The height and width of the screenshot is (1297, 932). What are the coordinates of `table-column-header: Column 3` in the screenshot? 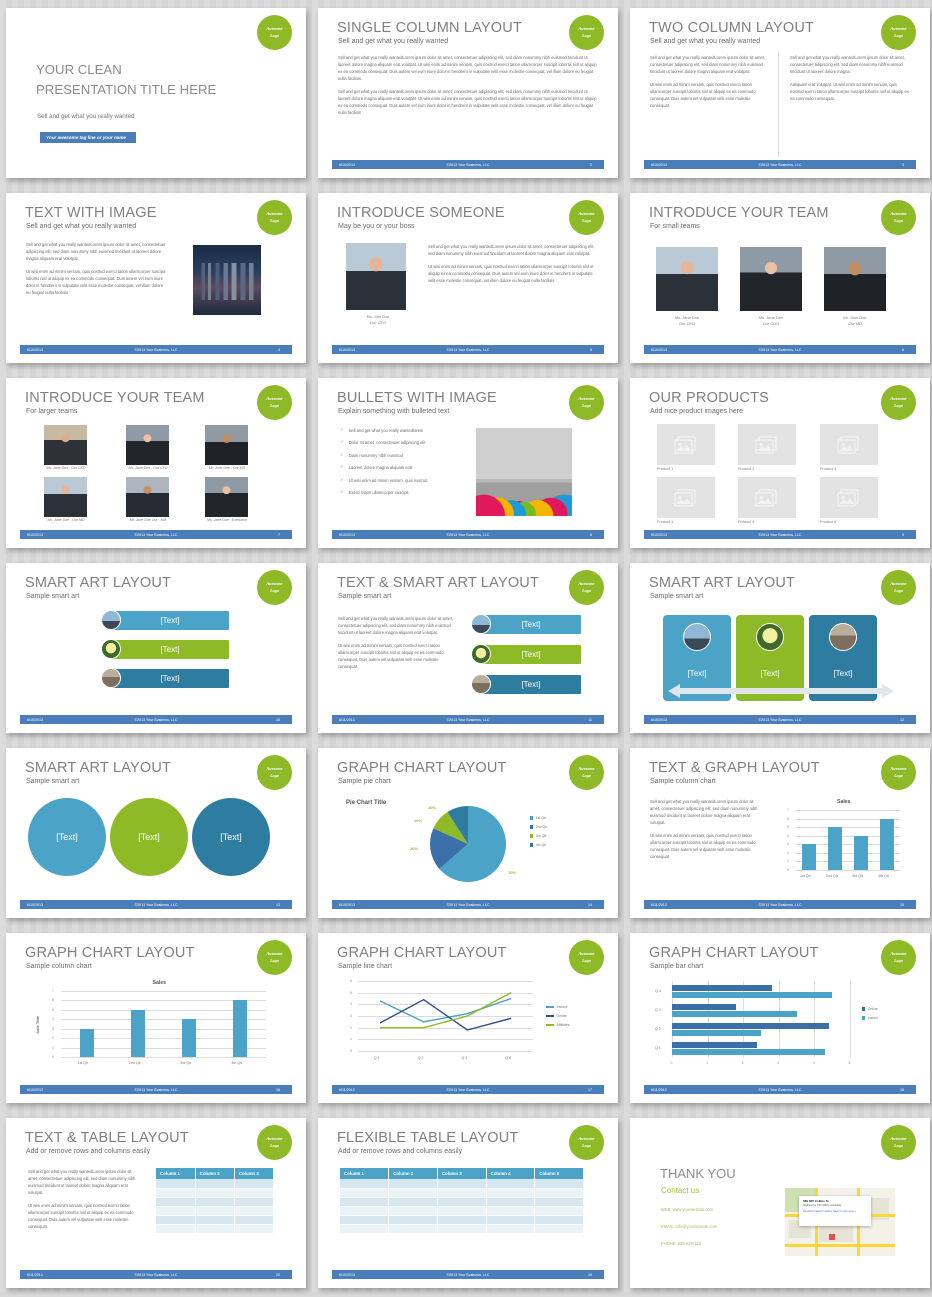 It's located at (253, 1173).